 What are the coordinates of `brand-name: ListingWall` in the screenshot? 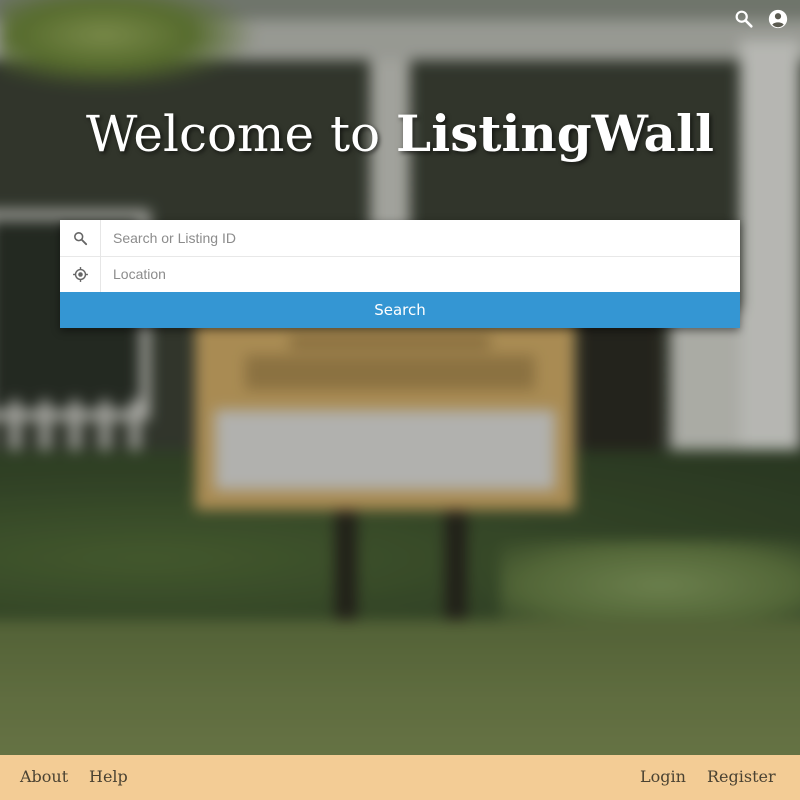 It's located at (555, 133).